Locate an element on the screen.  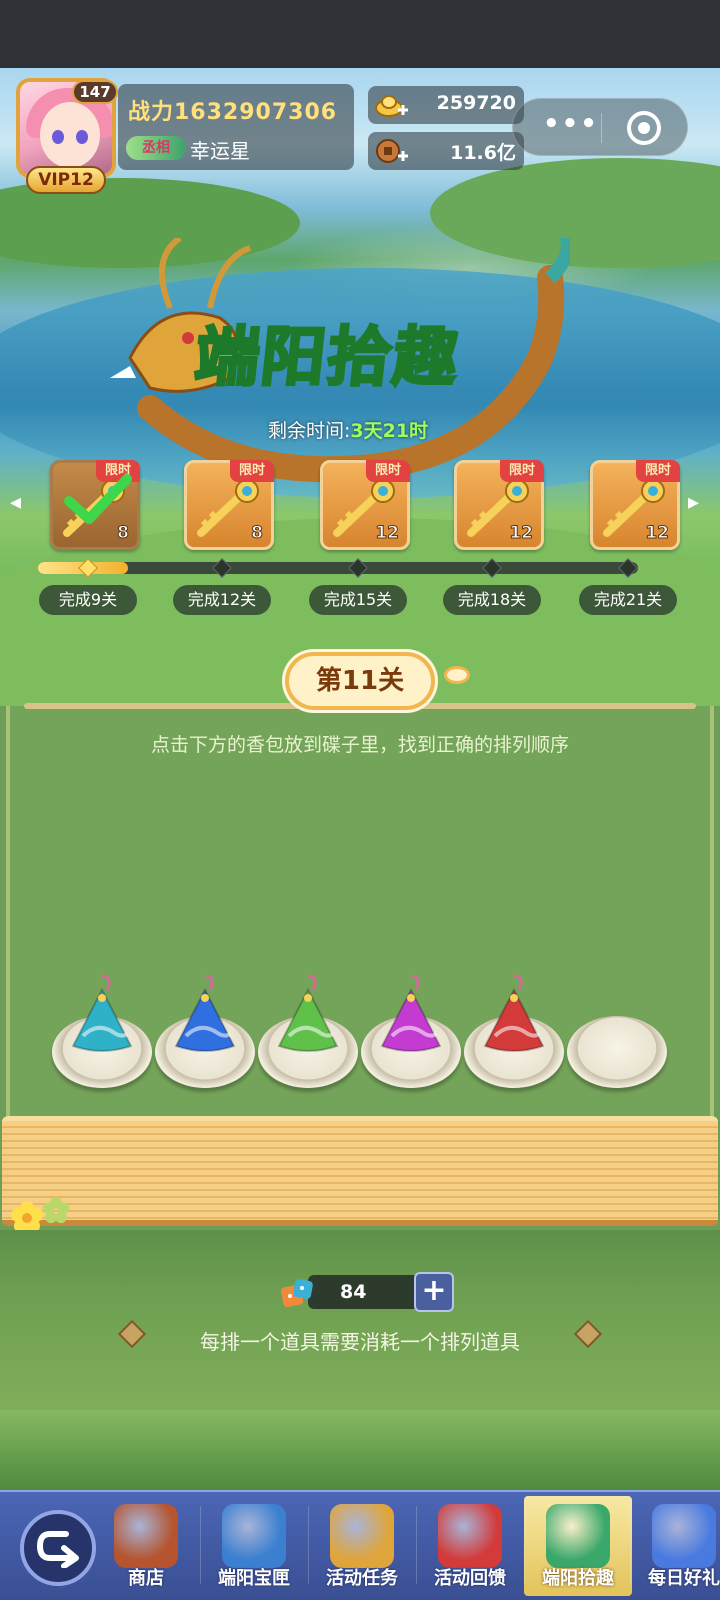
back-arrow-icon is located at coordinates (57, 1549).